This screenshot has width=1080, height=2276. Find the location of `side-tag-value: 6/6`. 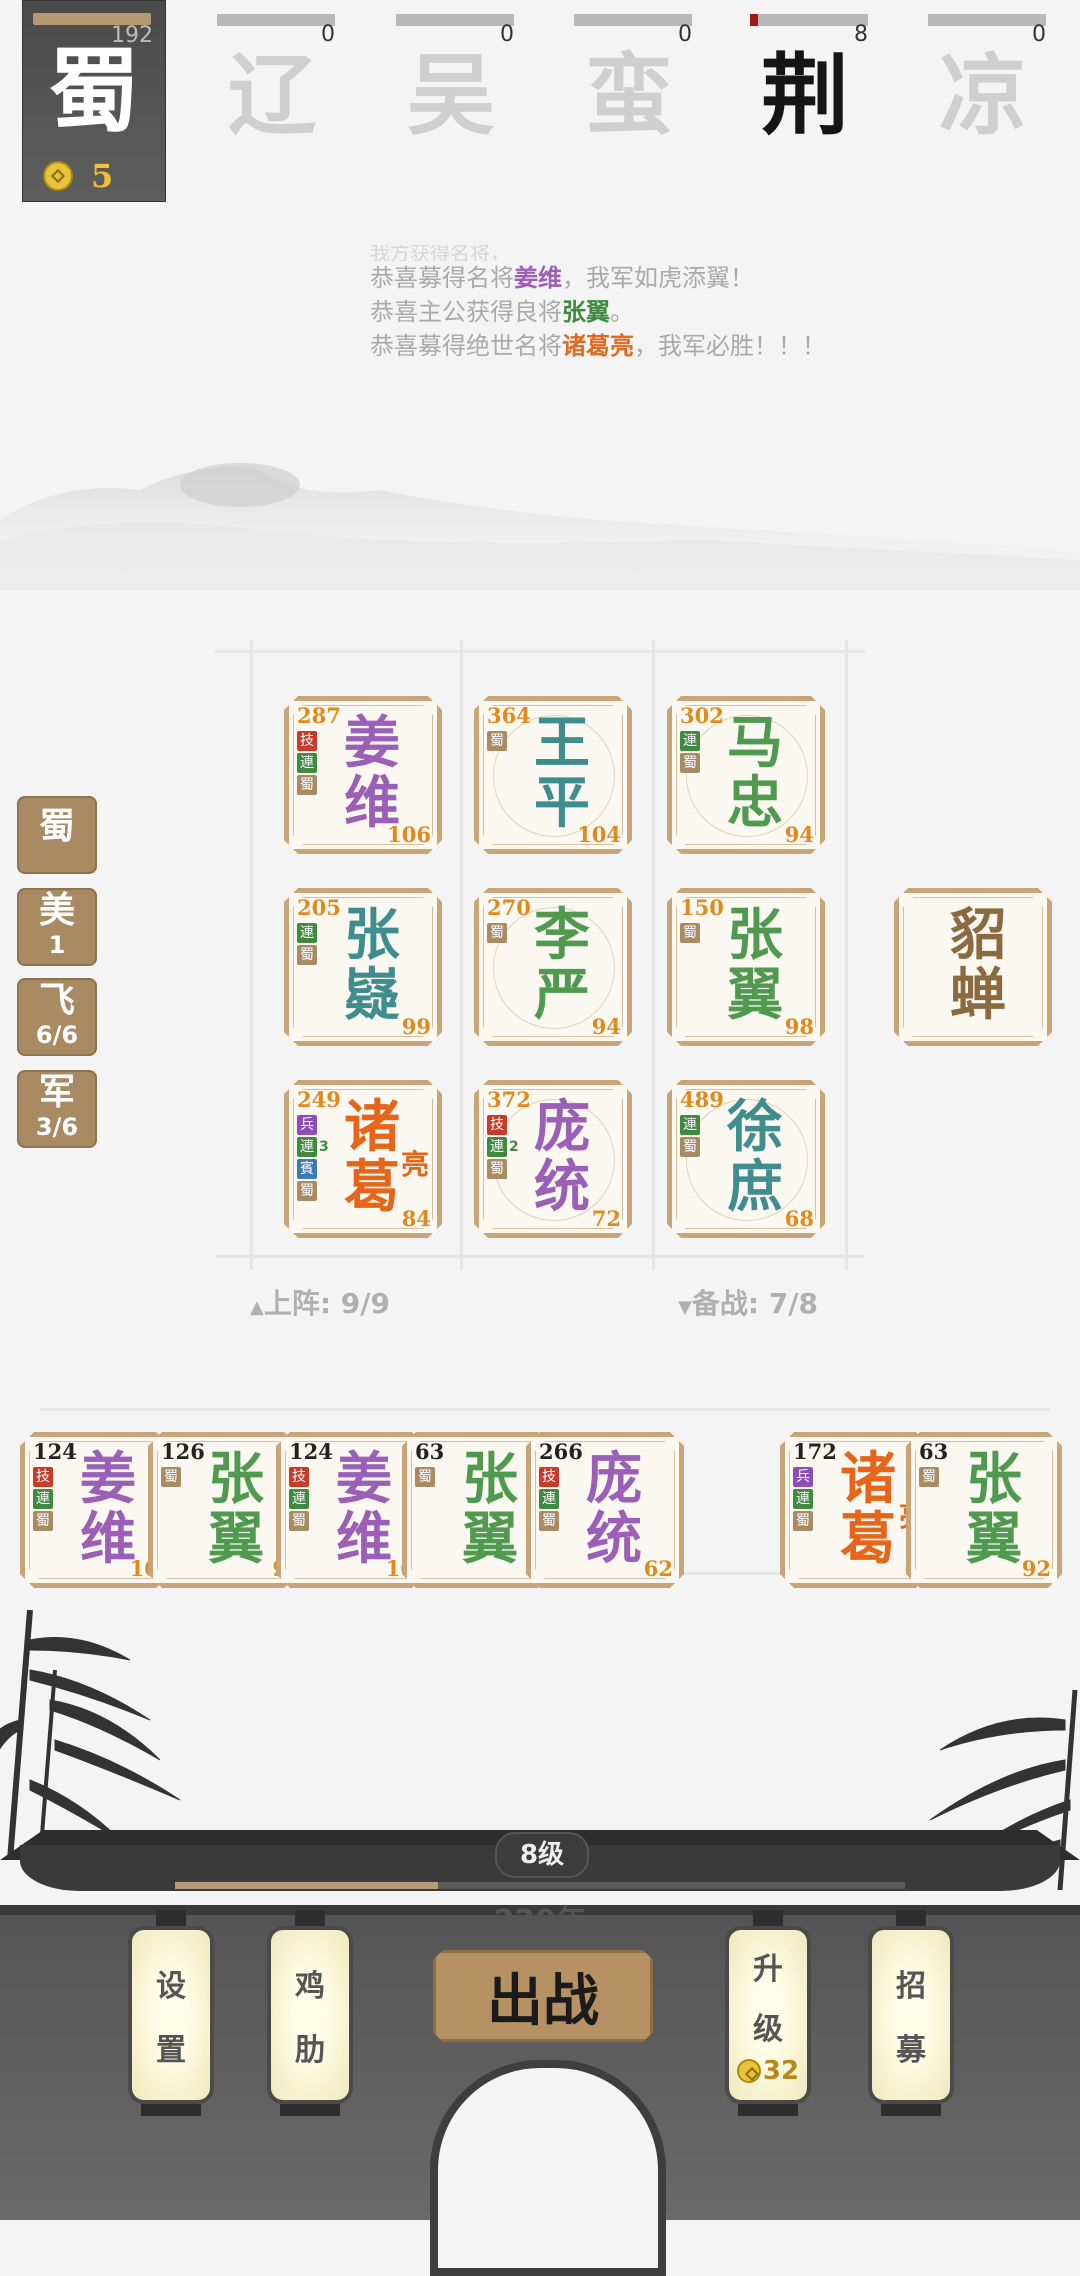

side-tag-value: 6/6 is located at coordinates (57, 1035).